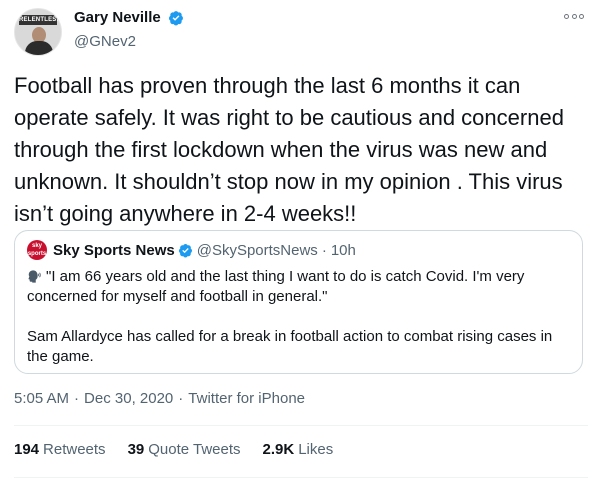  What do you see at coordinates (136, 449) in the screenshot?
I see `quote-tweets-count: 39` at bounding box center [136, 449].